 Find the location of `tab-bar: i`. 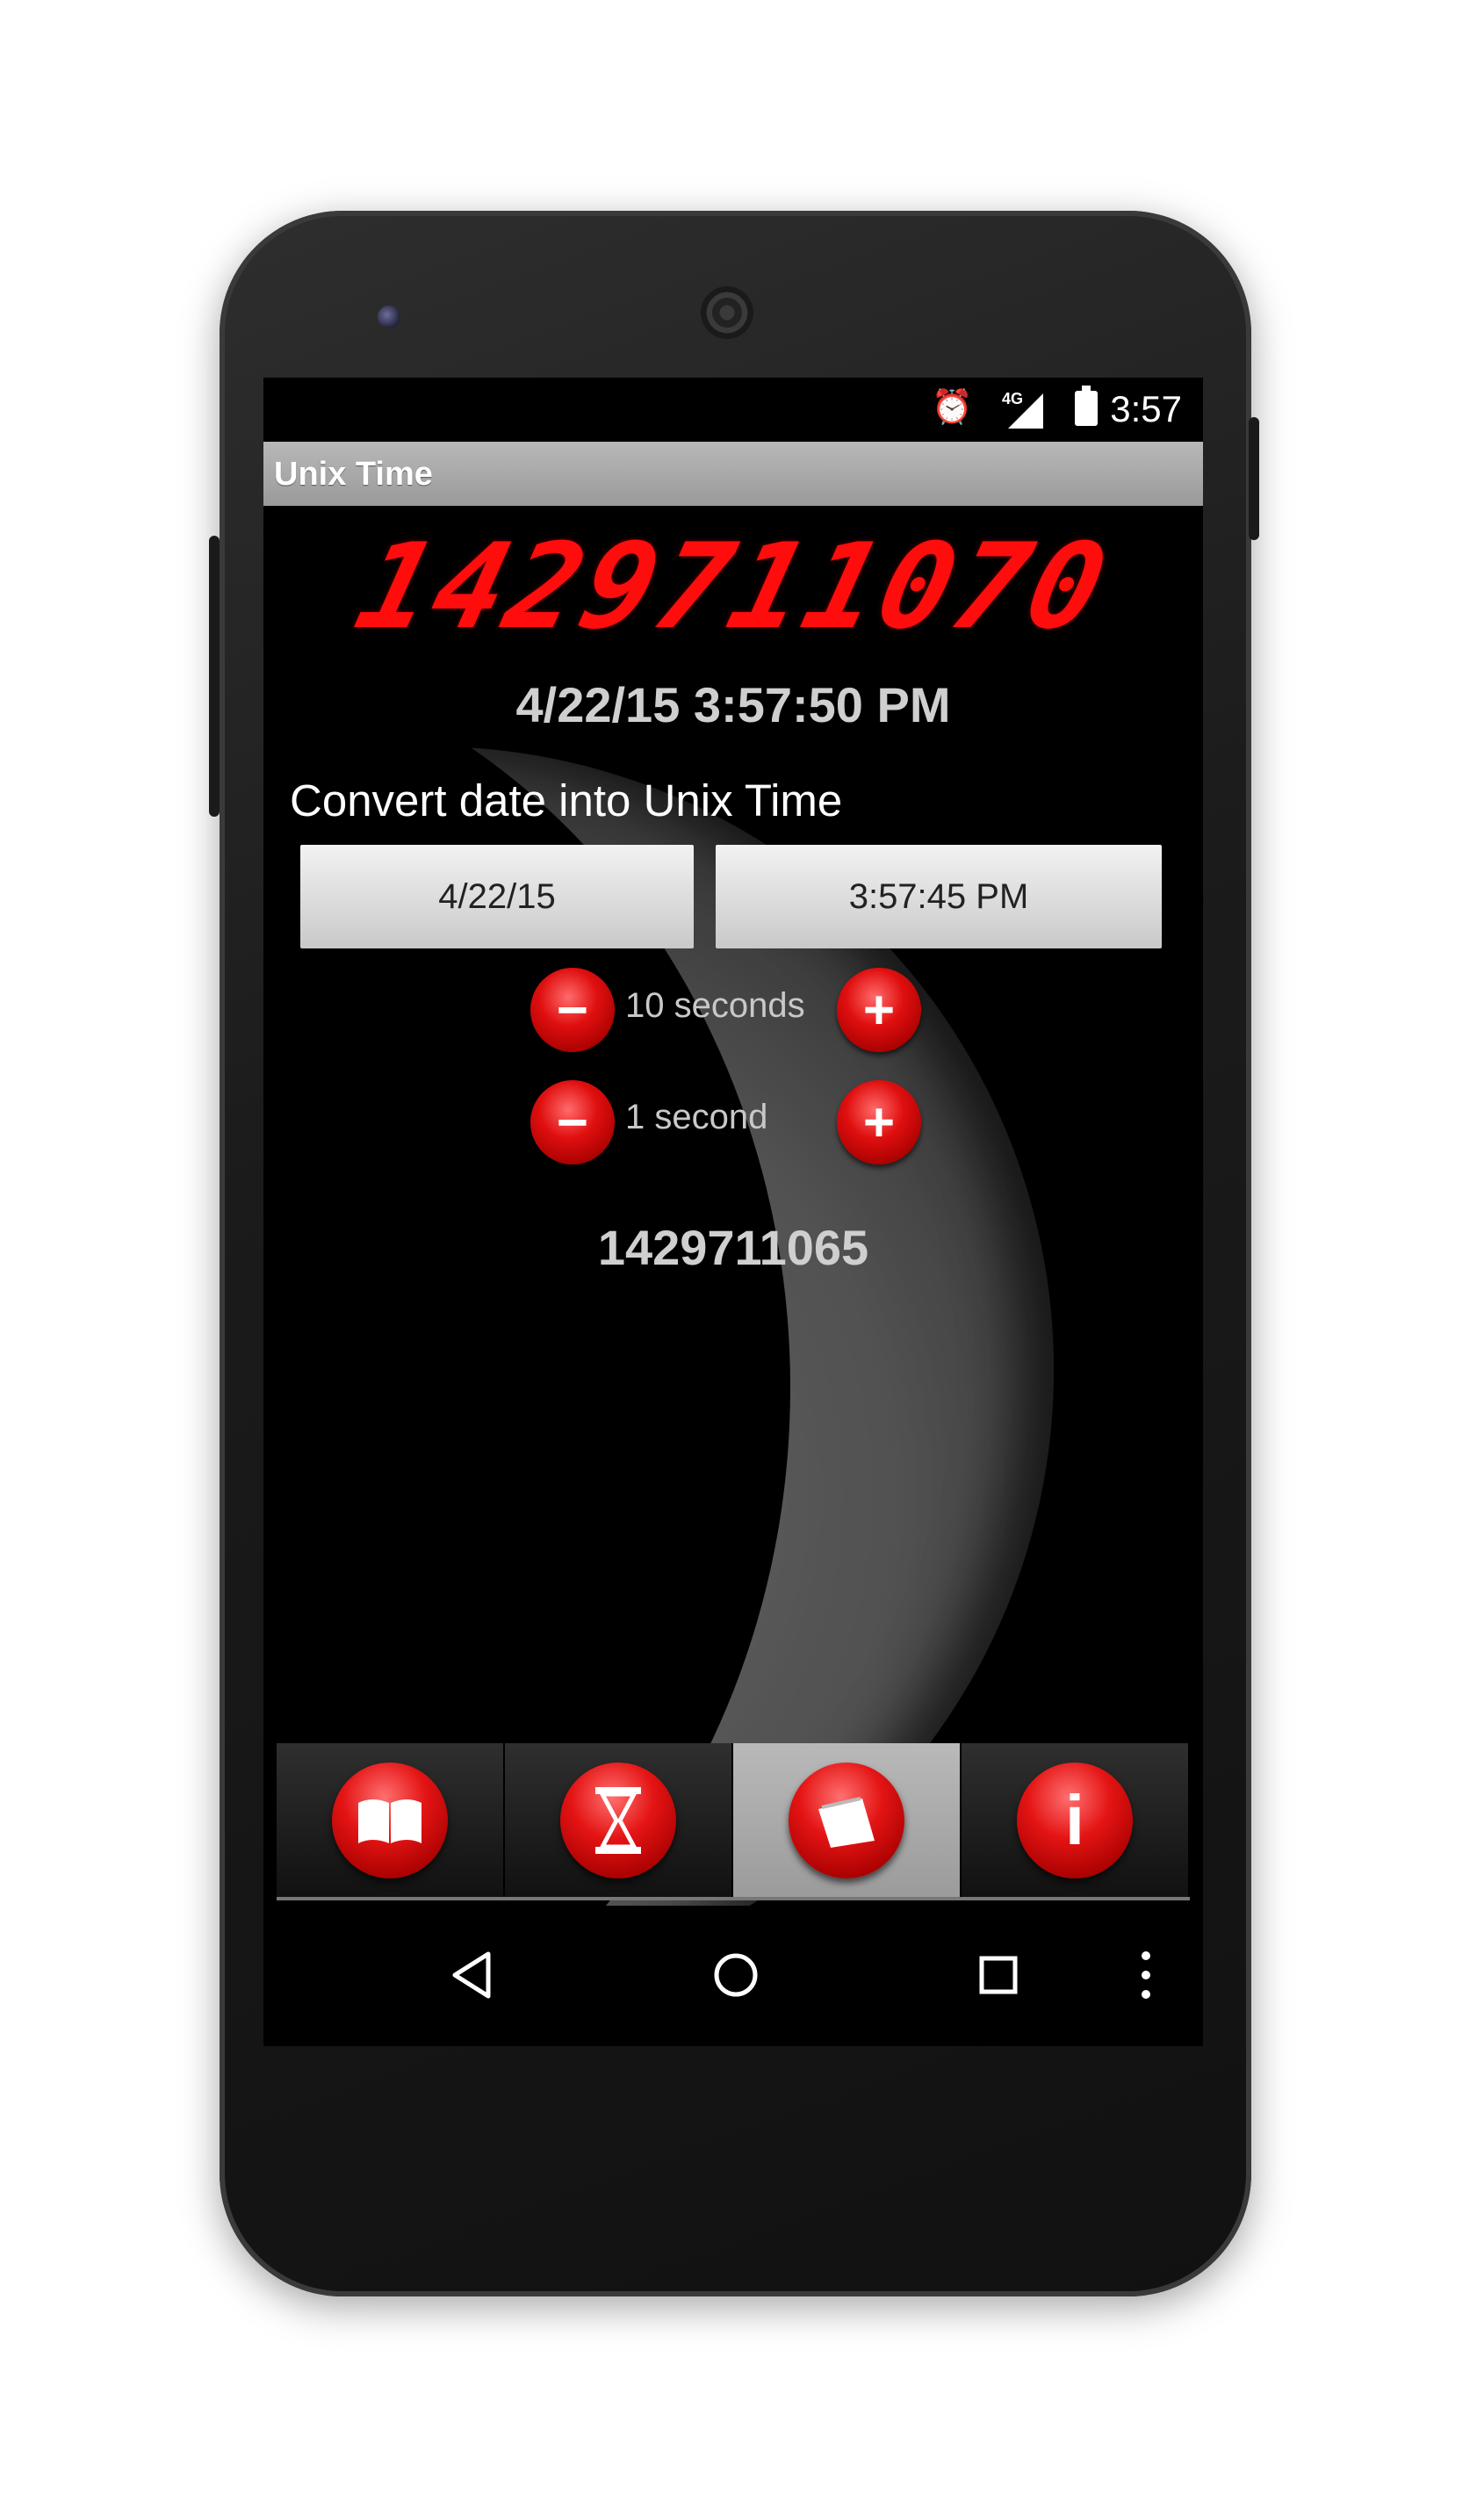

tab-bar: i is located at coordinates (733, 1821).